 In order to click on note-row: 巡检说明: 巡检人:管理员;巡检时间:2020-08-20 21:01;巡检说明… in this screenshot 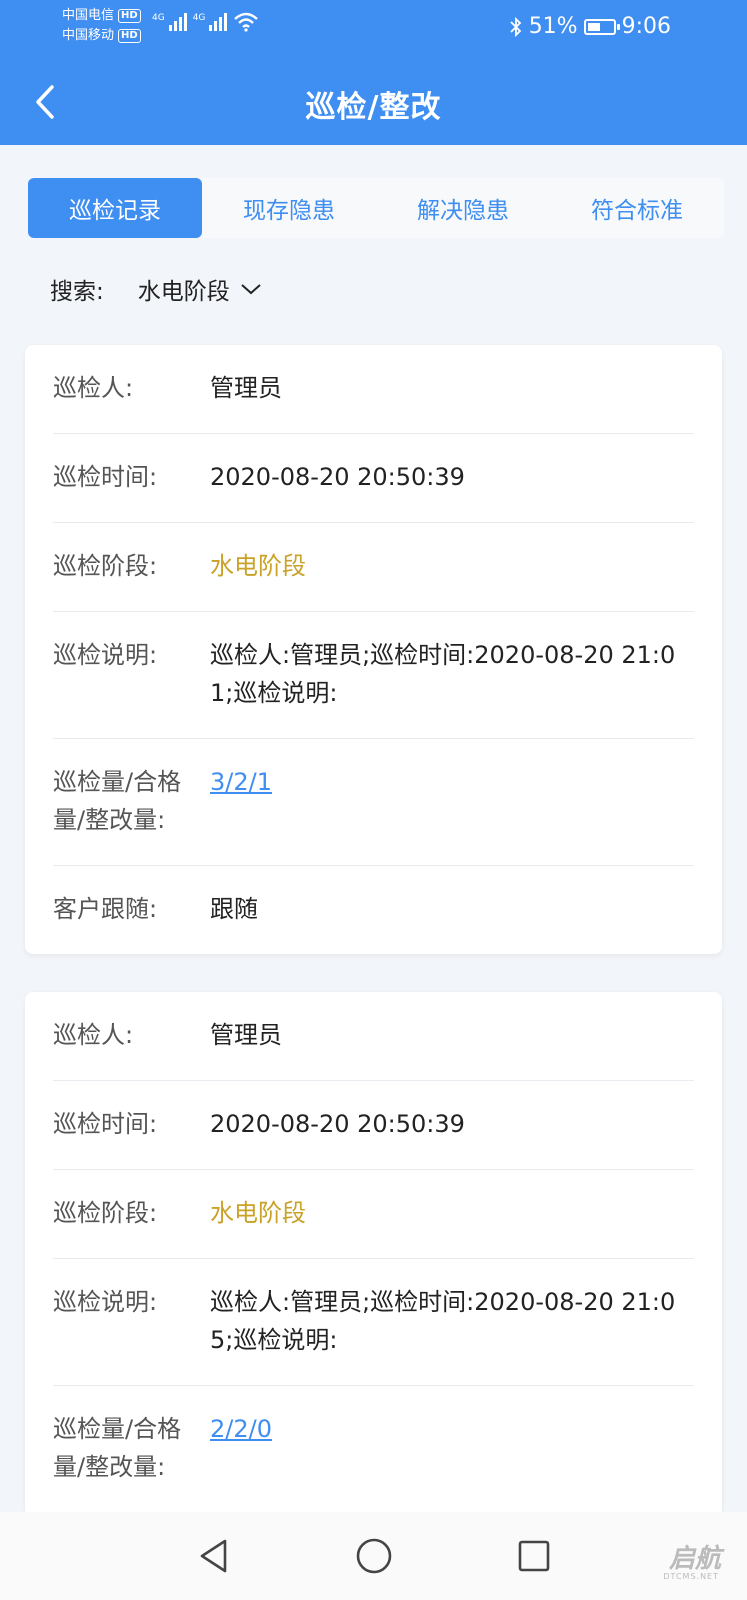, I will do `click(373, 675)`.